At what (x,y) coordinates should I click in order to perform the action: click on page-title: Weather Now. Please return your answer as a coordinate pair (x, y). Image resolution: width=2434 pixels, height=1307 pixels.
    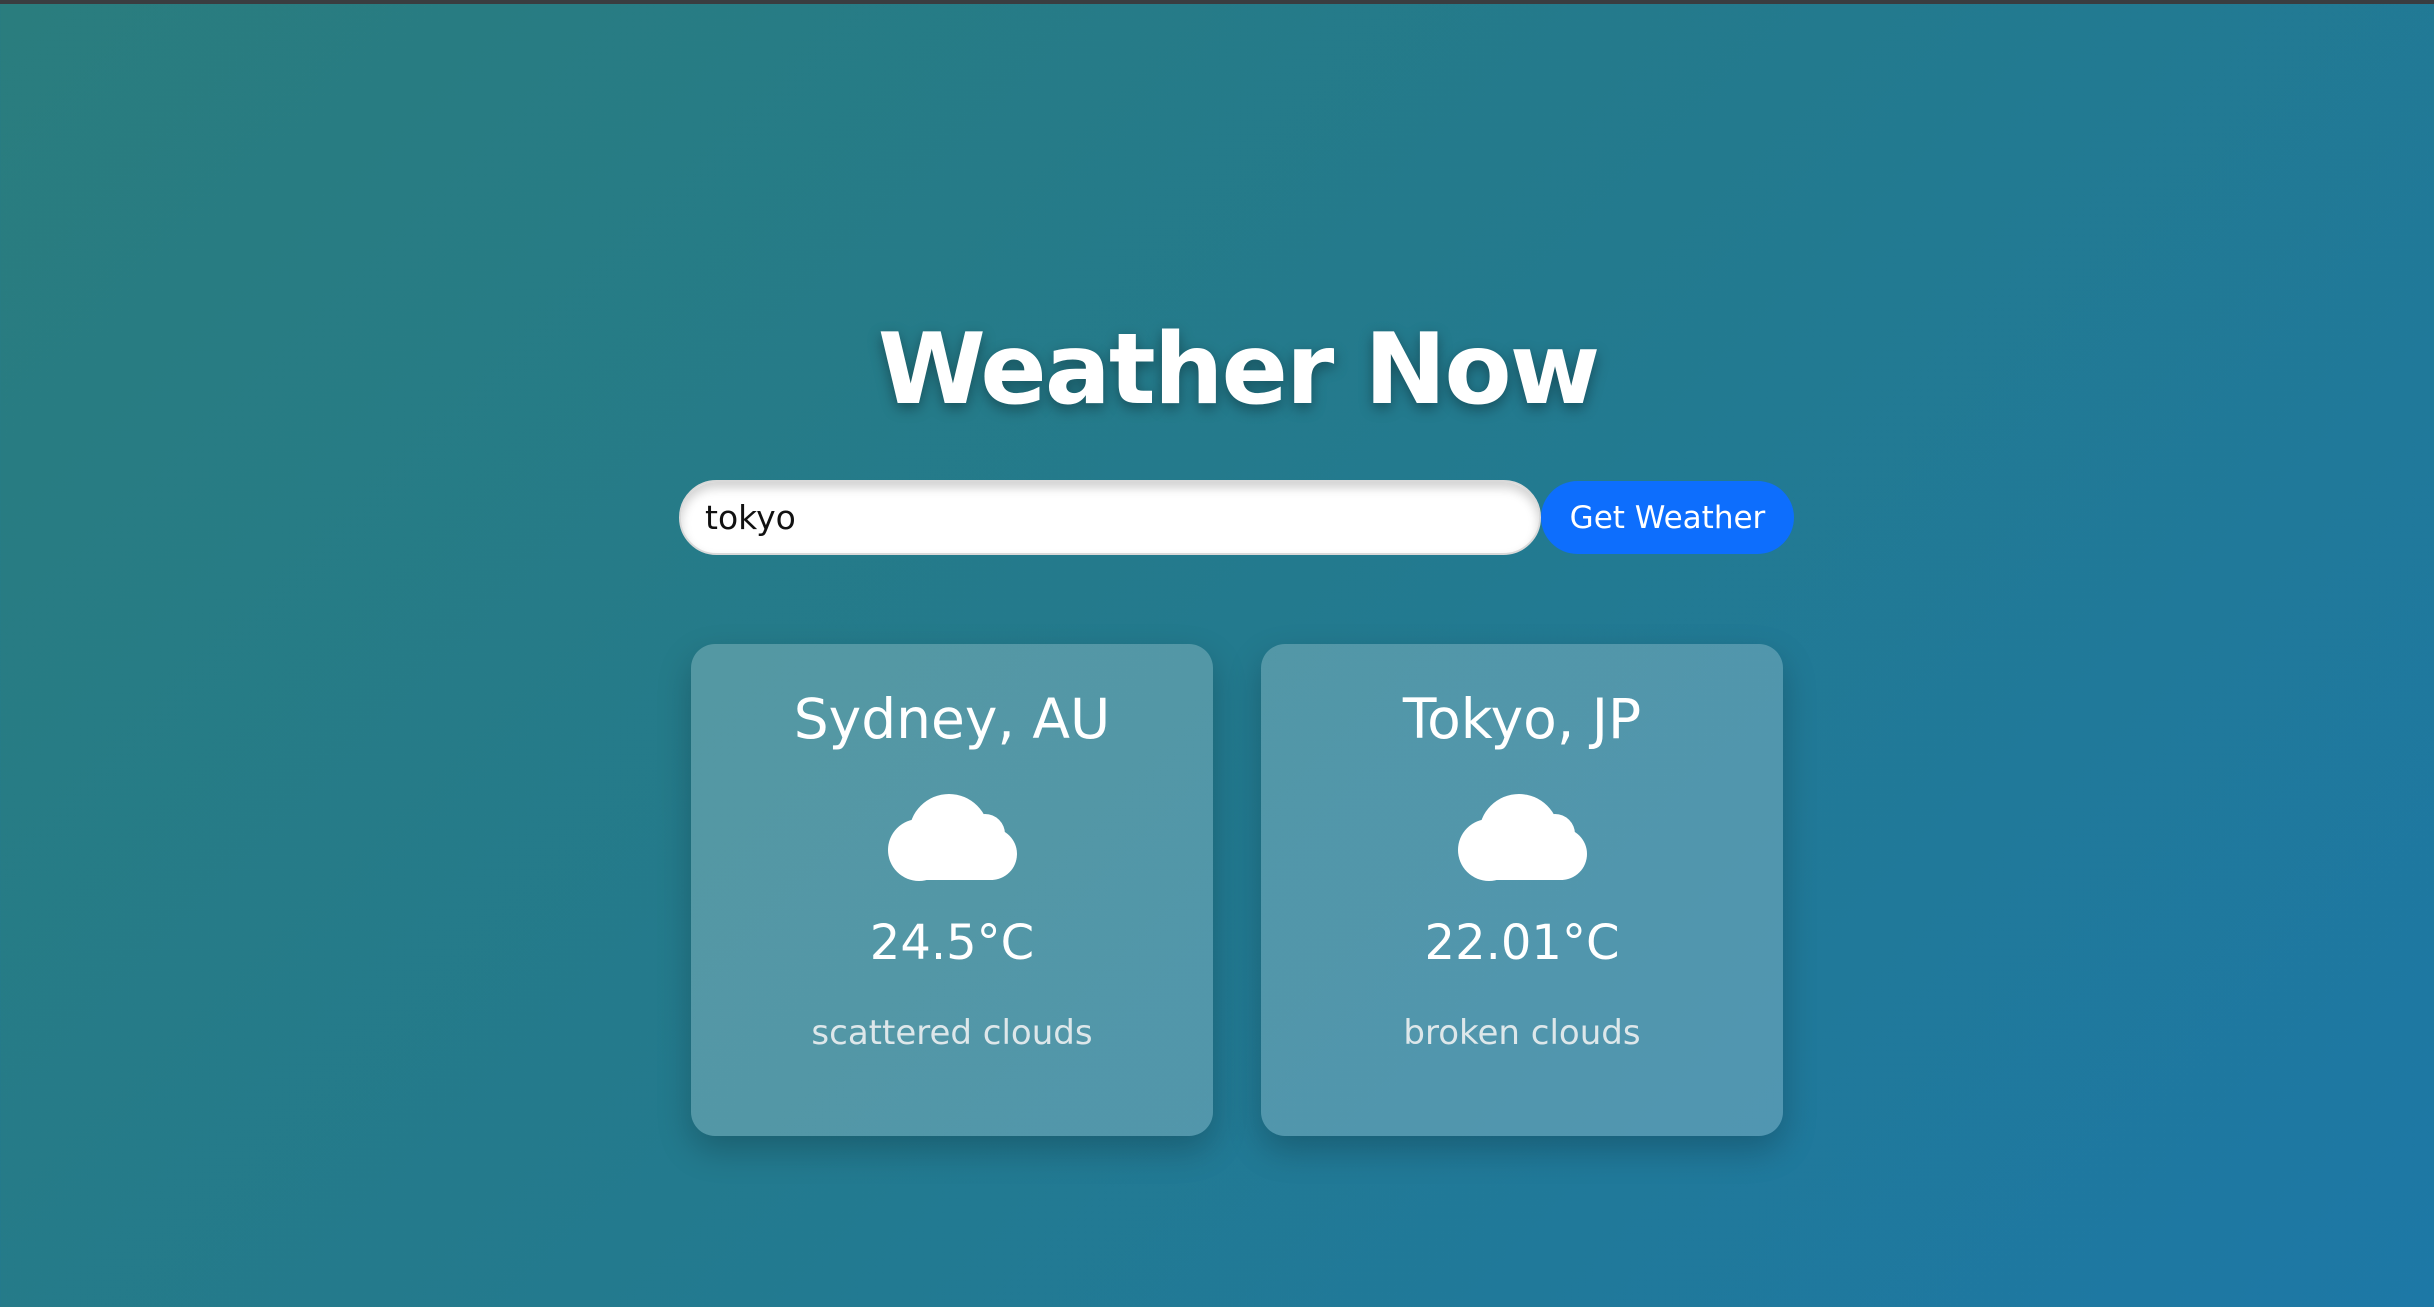
    Looking at the image, I should click on (1239, 370).